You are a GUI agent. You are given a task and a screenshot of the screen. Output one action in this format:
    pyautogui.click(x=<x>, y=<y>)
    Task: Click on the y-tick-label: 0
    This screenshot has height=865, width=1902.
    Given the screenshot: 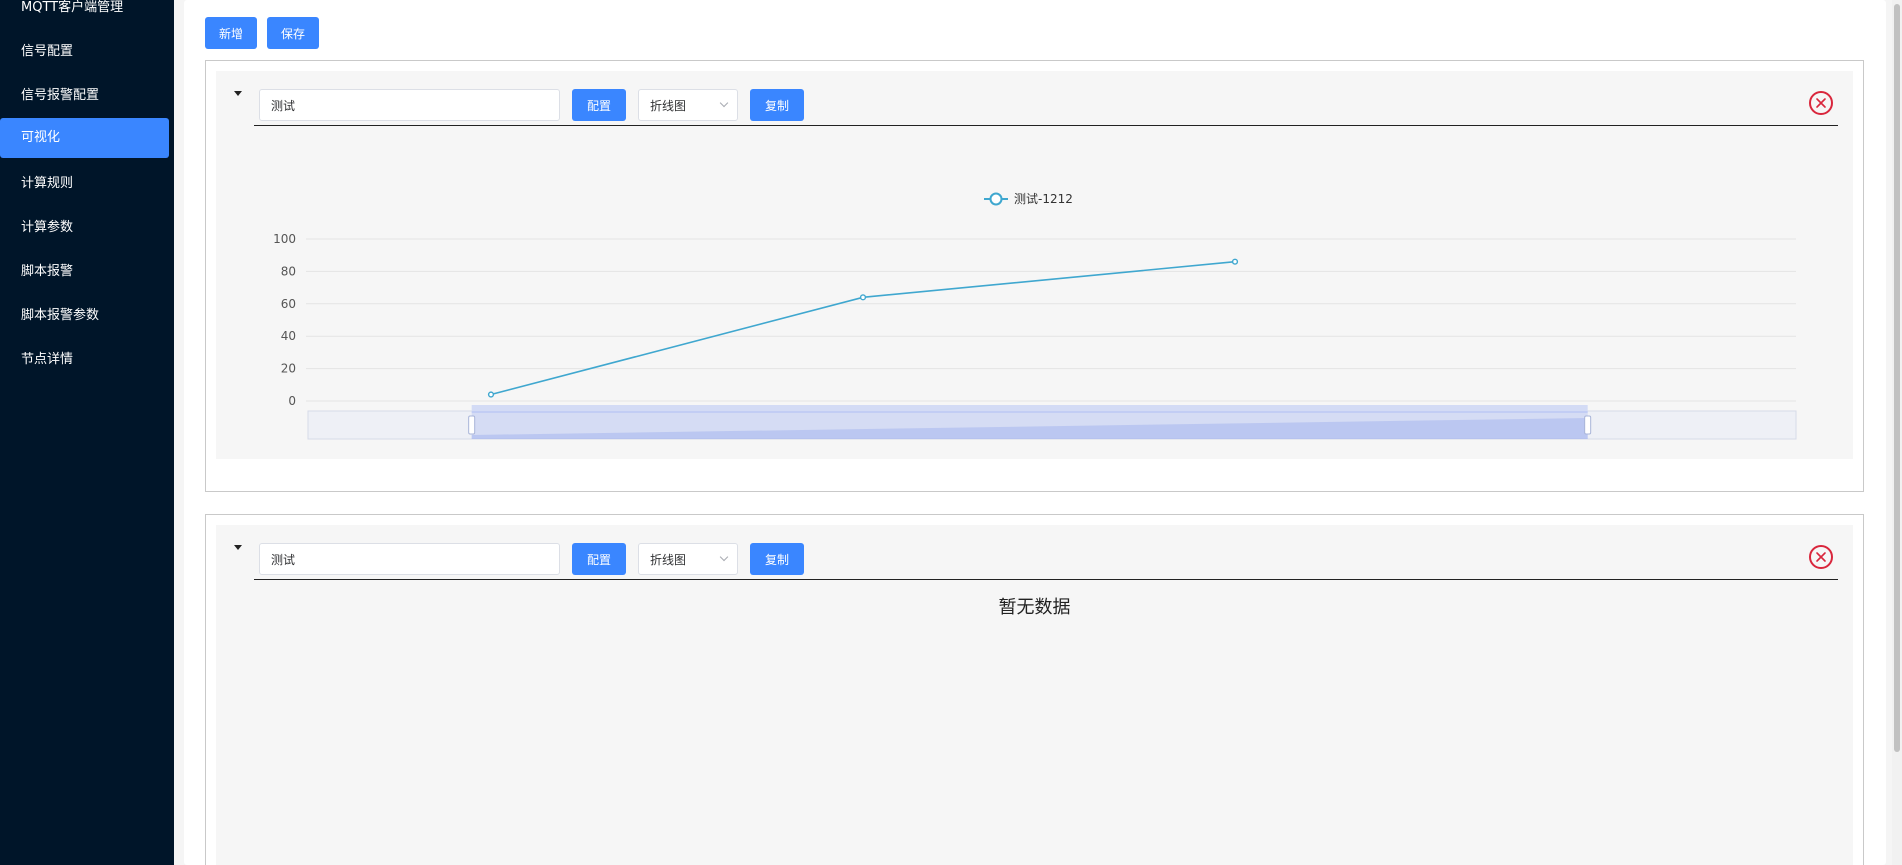 What is the action you would take?
    pyautogui.click(x=292, y=401)
    